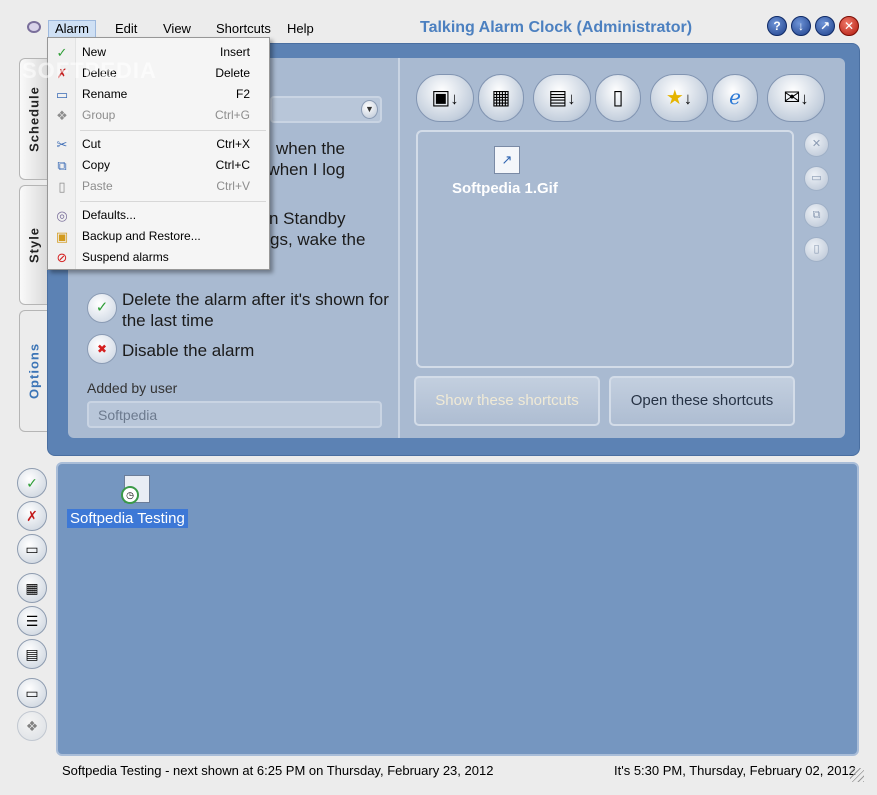 This screenshot has width=877, height=795. What do you see at coordinates (849, 26) in the screenshot?
I see `close-button: ✕` at bounding box center [849, 26].